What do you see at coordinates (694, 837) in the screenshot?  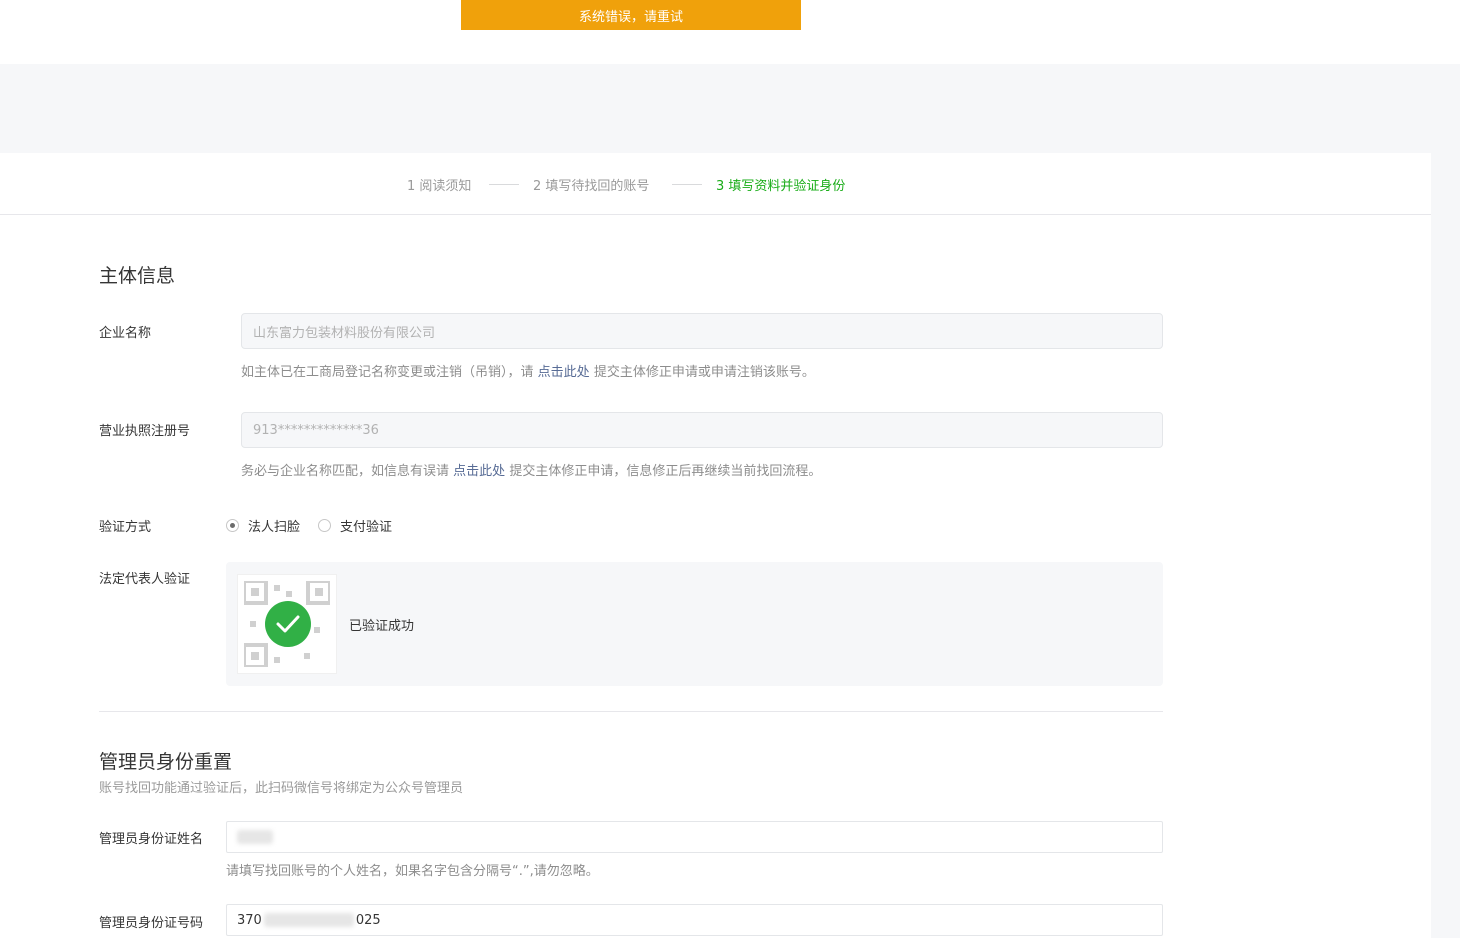 I see `admin-name-input` at bounding box center [694, 837].